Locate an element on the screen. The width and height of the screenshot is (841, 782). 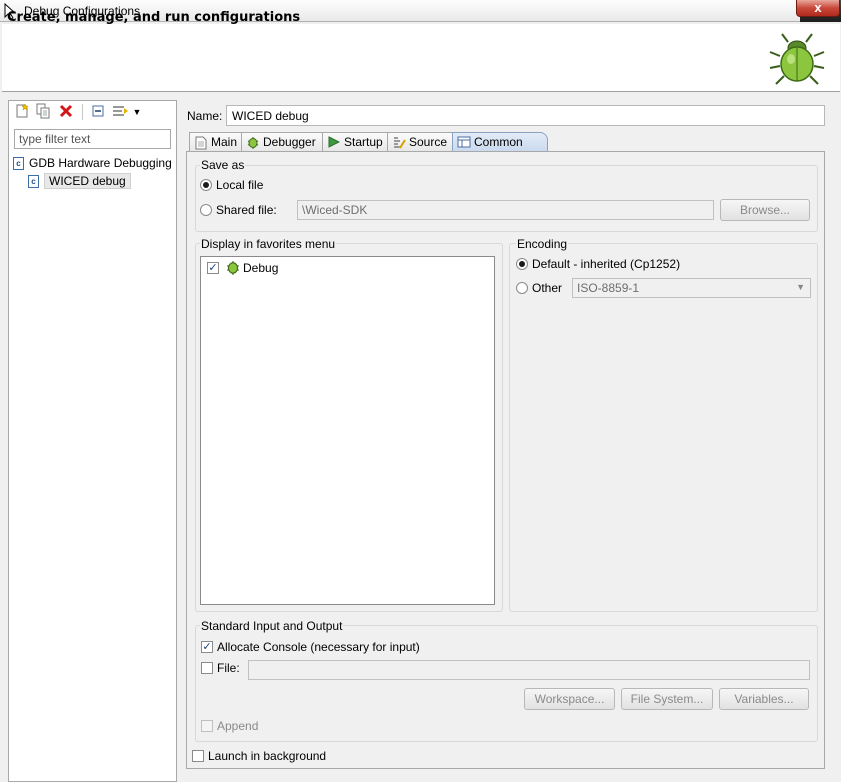
other-encoding-select: ISO-8859-1 ▼ is located at coordinates (691, 288).